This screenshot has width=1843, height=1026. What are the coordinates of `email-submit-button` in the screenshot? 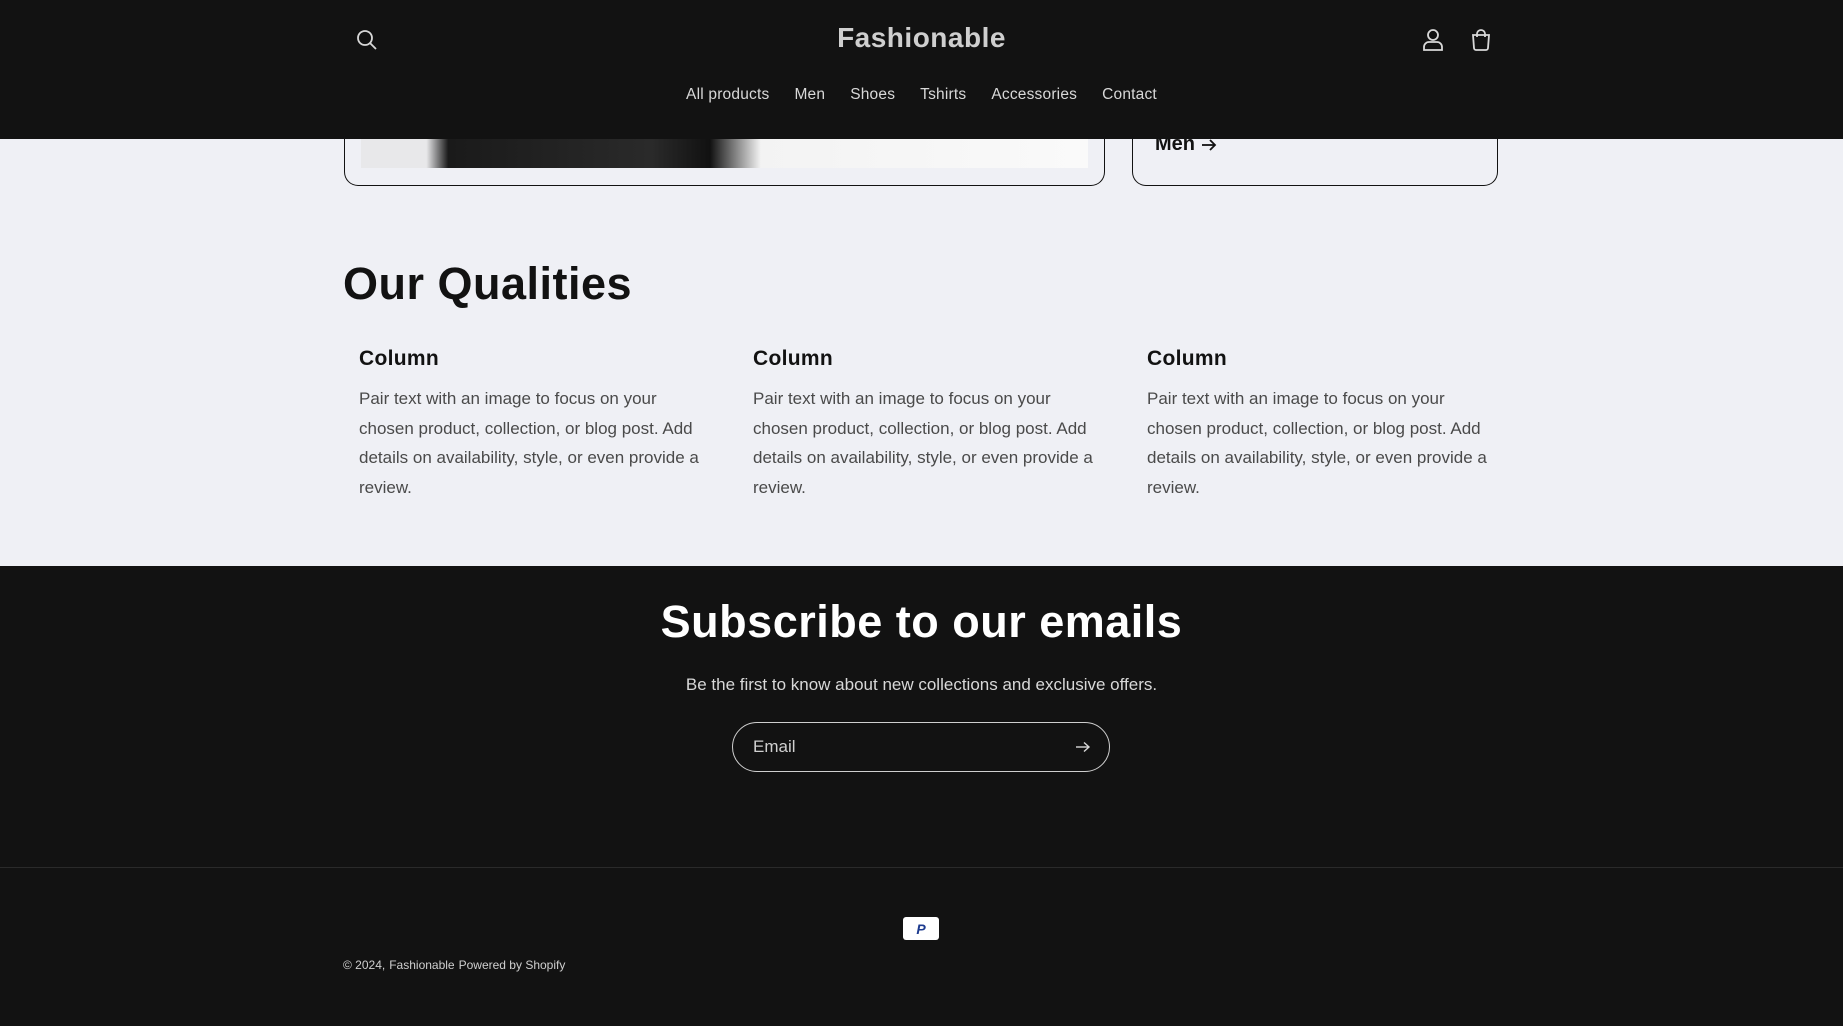 It's located at (1083, 747).